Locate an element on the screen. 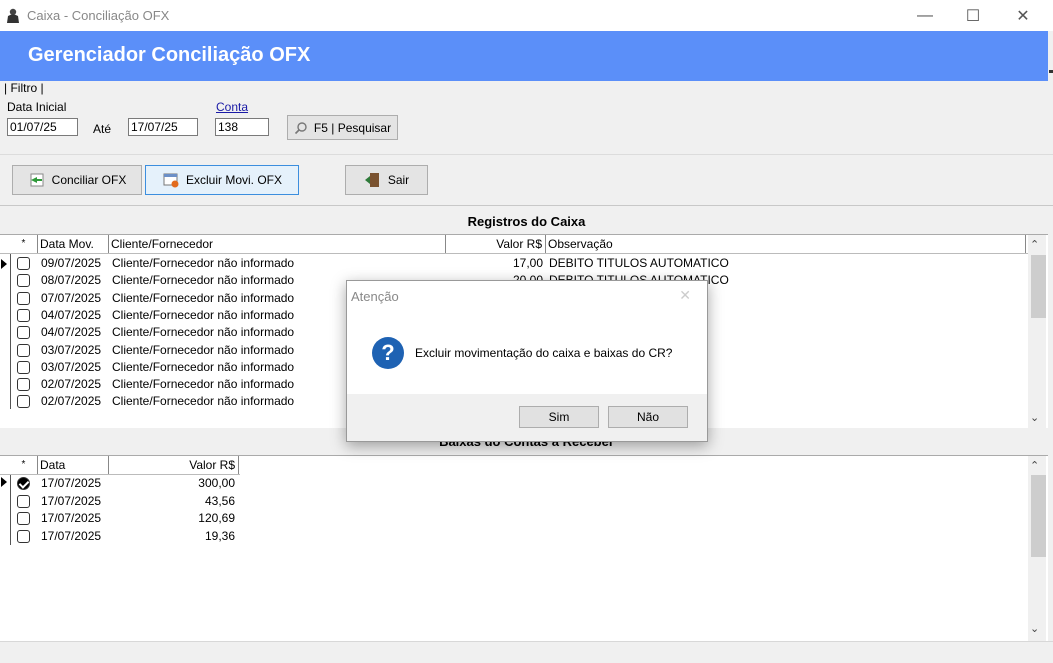 The width and height of the screenshot is (1053, 663). excluir-movi-ofx-button: Excluir Movi. OFX is located at coordinates (222, 180).